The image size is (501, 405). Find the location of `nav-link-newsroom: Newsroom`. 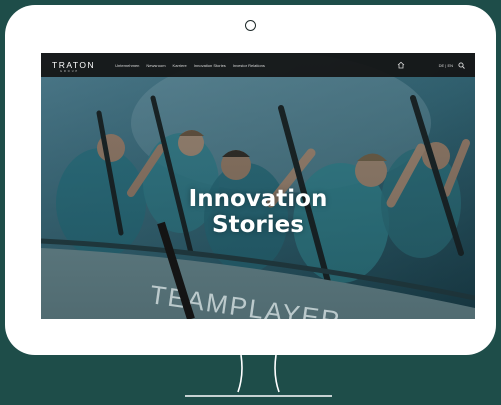

nav-link-newsroom: Newsroom is located at coordinates (155, 65).